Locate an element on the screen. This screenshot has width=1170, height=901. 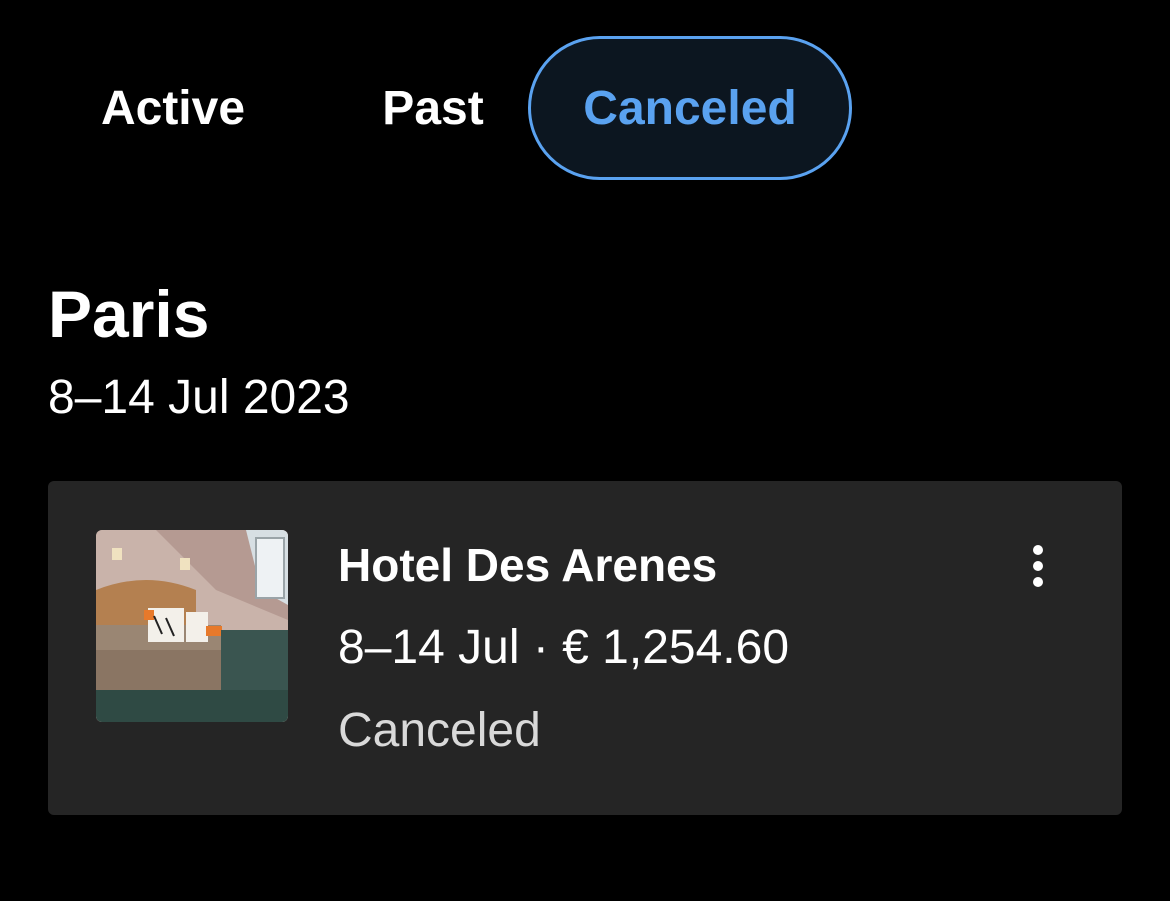
hotel-room-photo is located at coordinates (192, 626).